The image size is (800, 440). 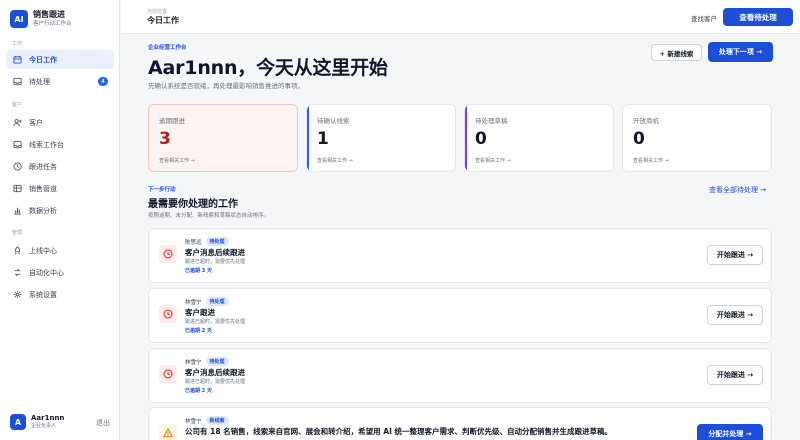 What do you see at coordinates (165, 139) in the screenshot?
I see `stat-value: 3` at bounding box center [165, 139].